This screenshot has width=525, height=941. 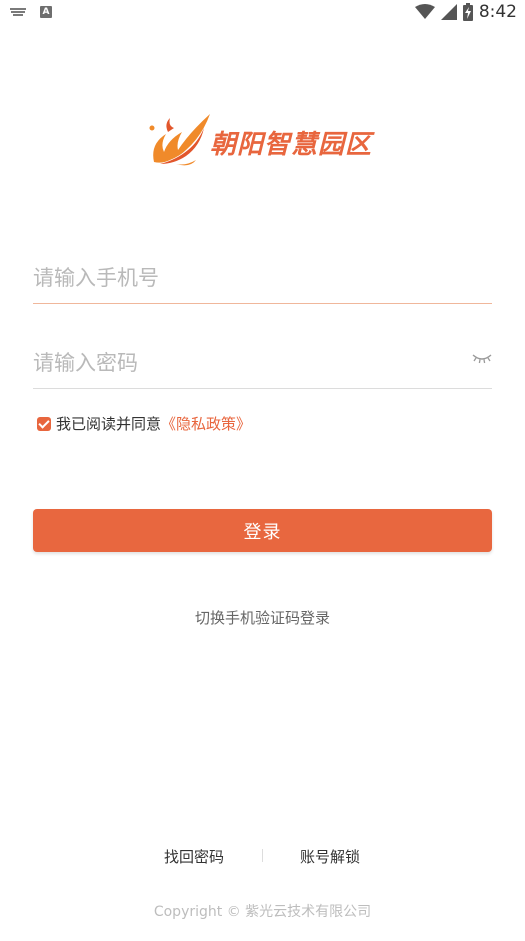 I want to click on status-left: A, so click(x=31, y=12).